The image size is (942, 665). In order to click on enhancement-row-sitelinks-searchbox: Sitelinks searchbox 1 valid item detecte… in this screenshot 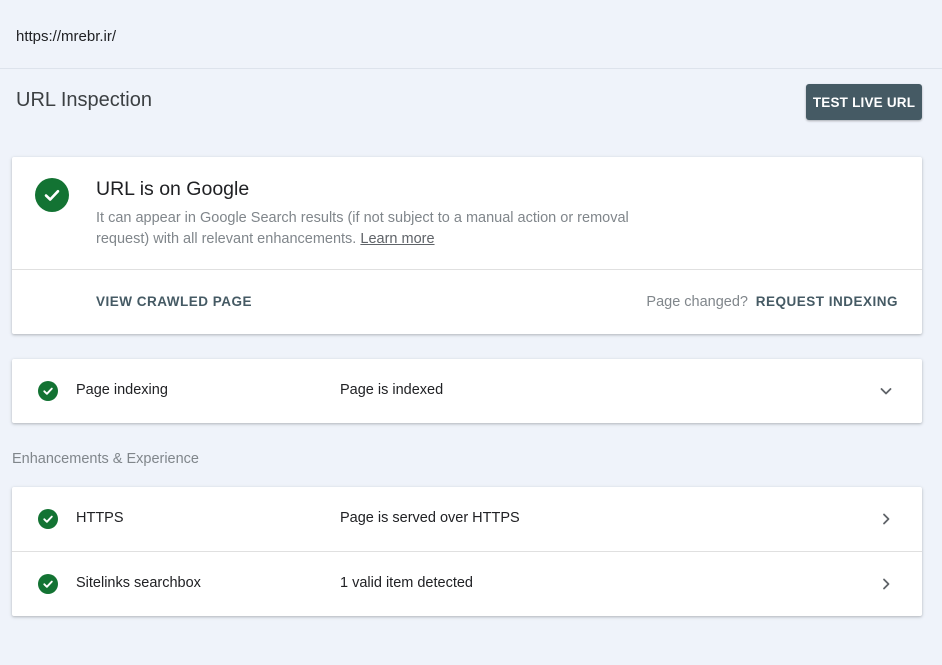, I will do `click(467, 583)`.